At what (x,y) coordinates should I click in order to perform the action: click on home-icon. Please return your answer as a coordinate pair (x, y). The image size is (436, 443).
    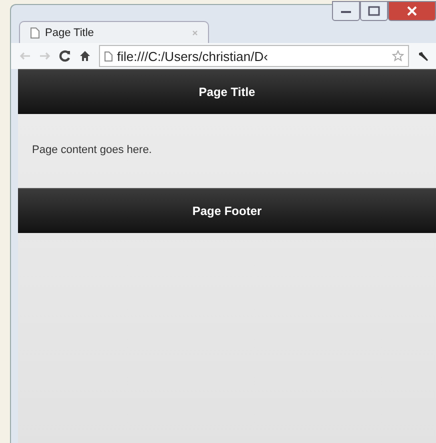
    Looking at the image, I should click on (85, 56).